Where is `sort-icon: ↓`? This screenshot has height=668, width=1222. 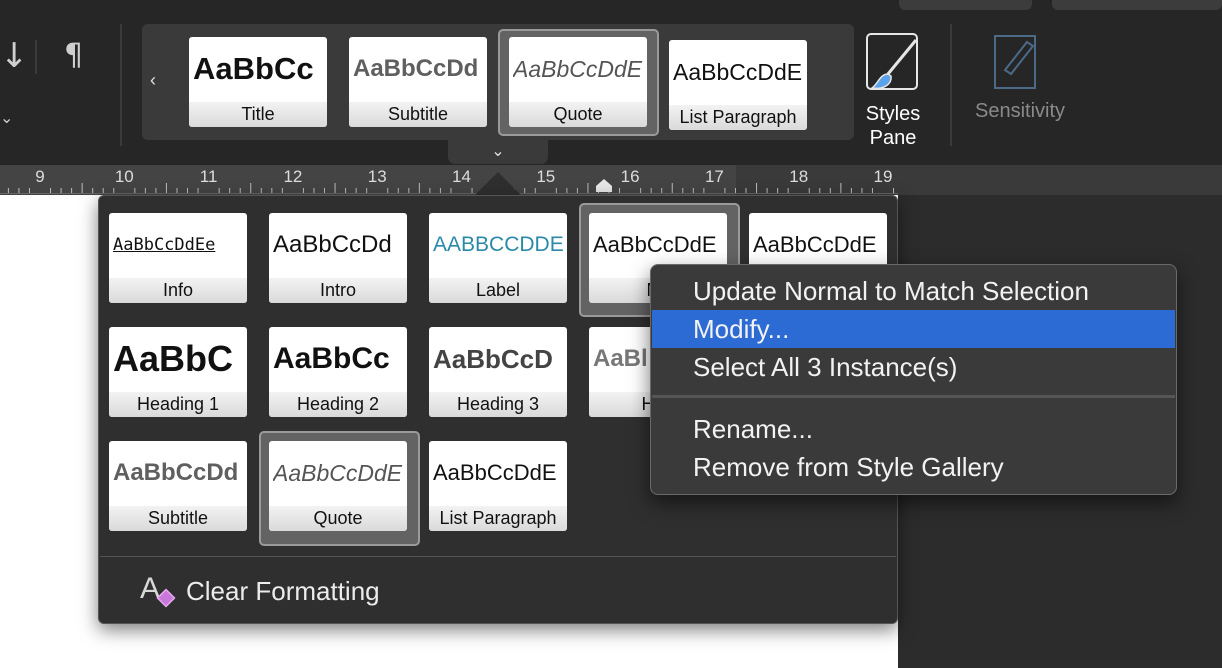
sort-icon: ↓ is located at coordinates (14, 56).